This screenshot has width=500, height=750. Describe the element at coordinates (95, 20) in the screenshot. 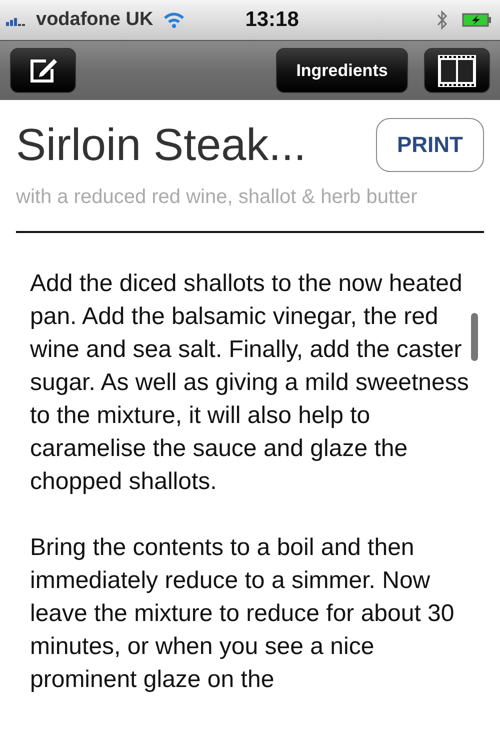

I see `carrier-name: vodafone UK` at that location.